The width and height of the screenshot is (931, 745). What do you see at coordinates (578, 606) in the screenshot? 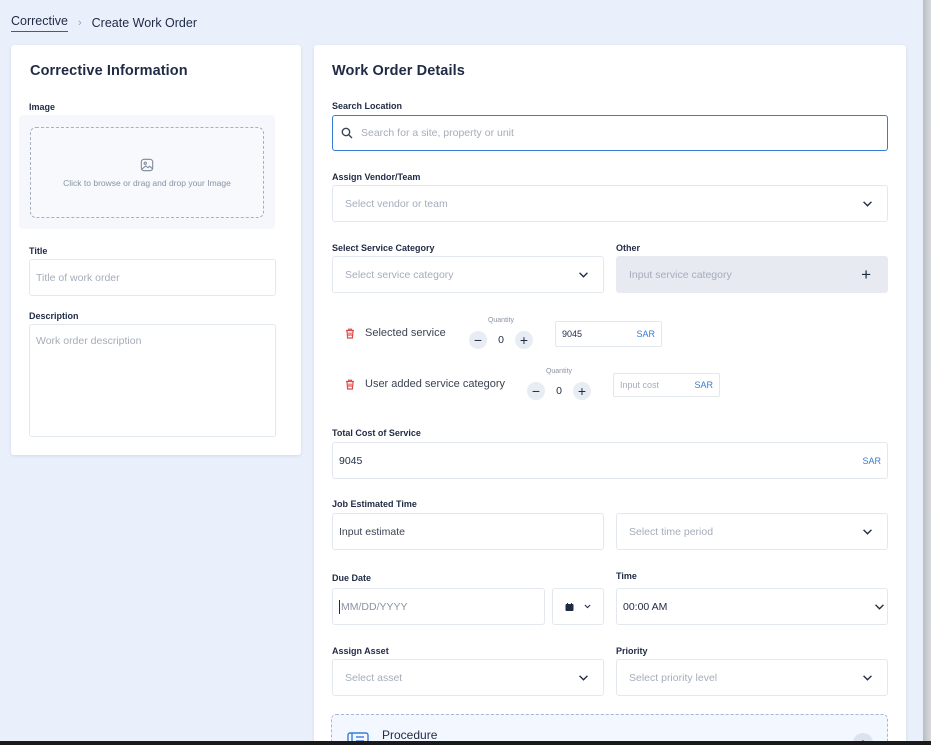
I see `calendar-button` at bounding box center [578, 606].